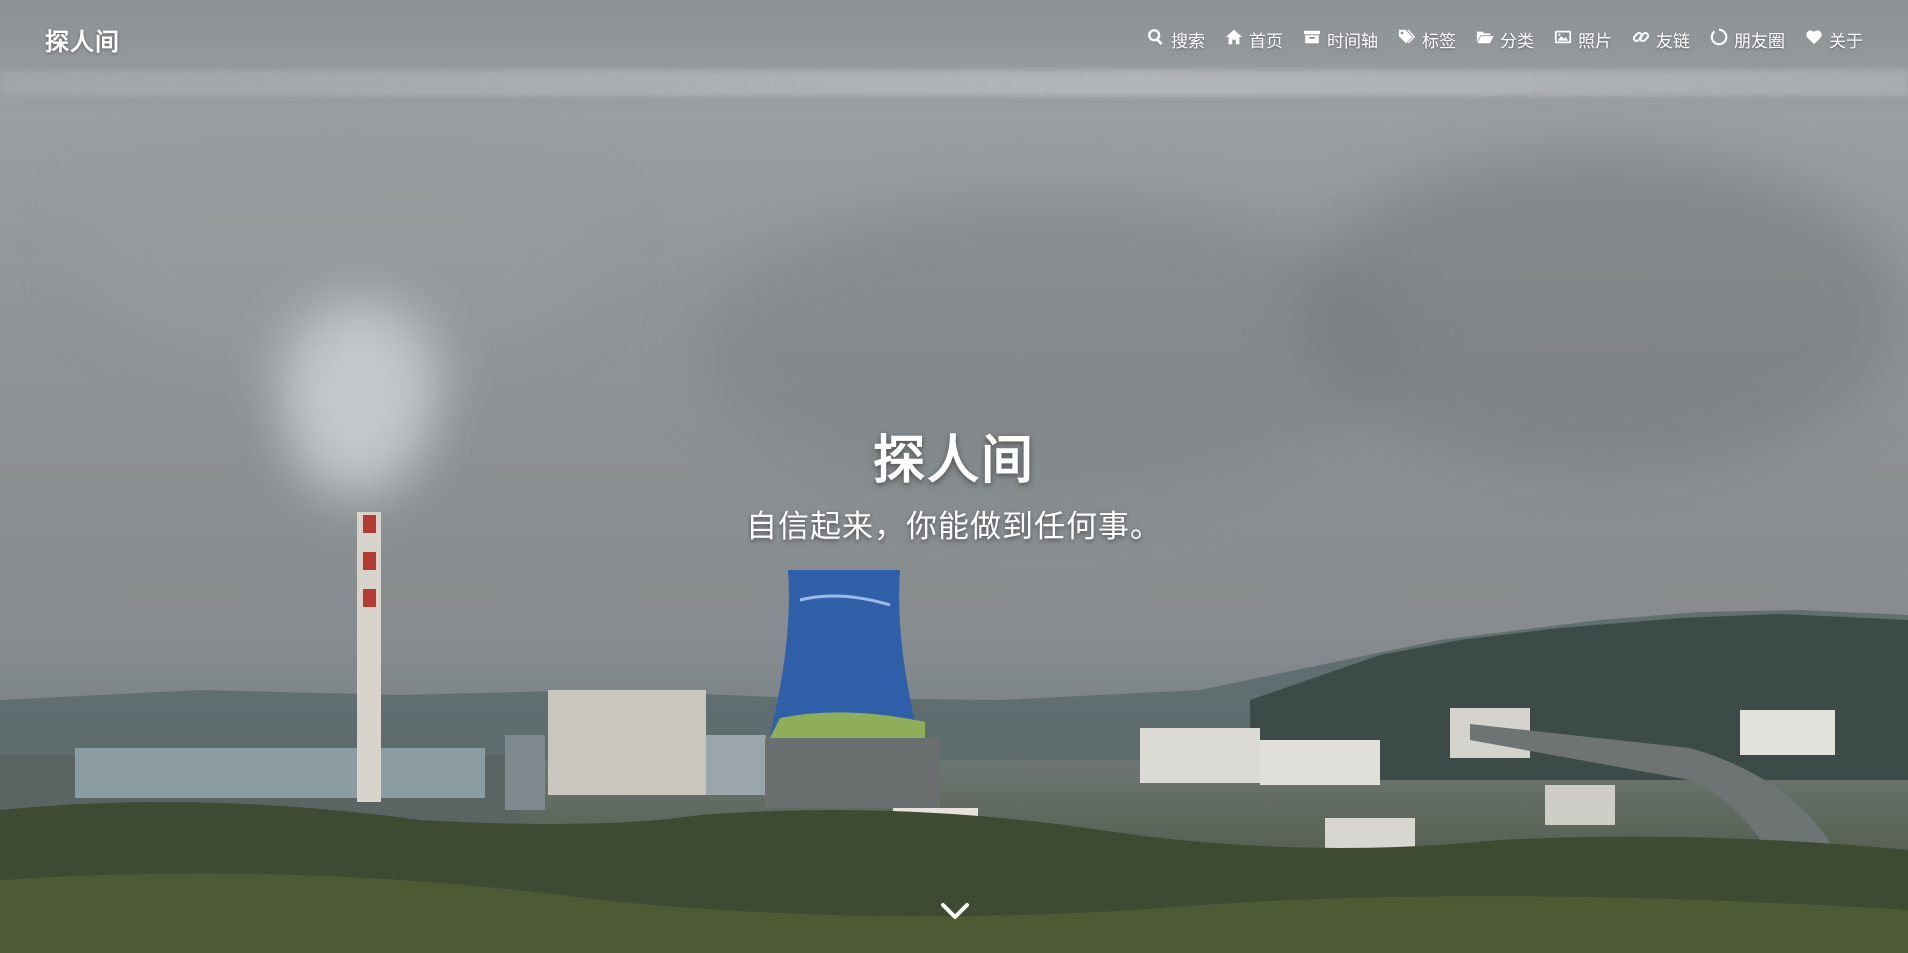 Image resolution: width=1908 pixels, height=953 pixels. I want to click on nav-item-search: 搜索, so click(1176, 39).